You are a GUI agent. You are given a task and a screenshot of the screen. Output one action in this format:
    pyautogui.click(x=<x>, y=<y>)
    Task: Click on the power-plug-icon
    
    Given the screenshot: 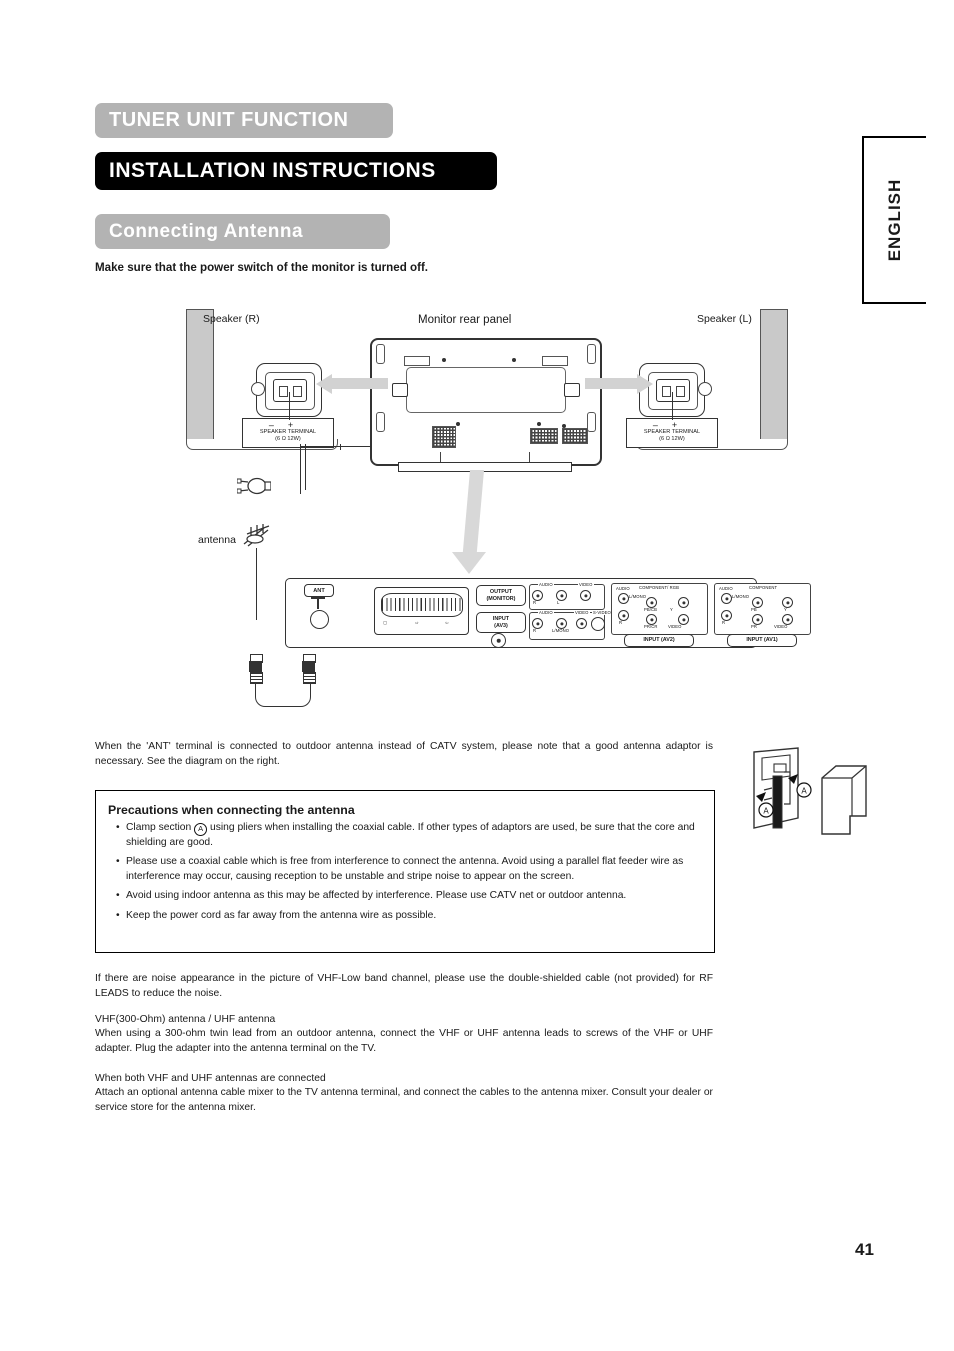 What is the action you would take?
    pyautogui.click(x=254, y=486)
    